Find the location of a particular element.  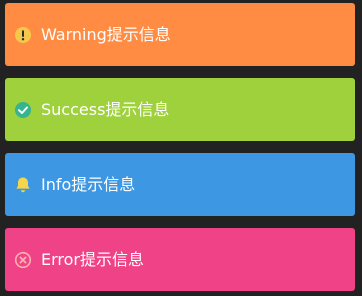

exclamation-circle-icon is located at coordinates (23, 35).